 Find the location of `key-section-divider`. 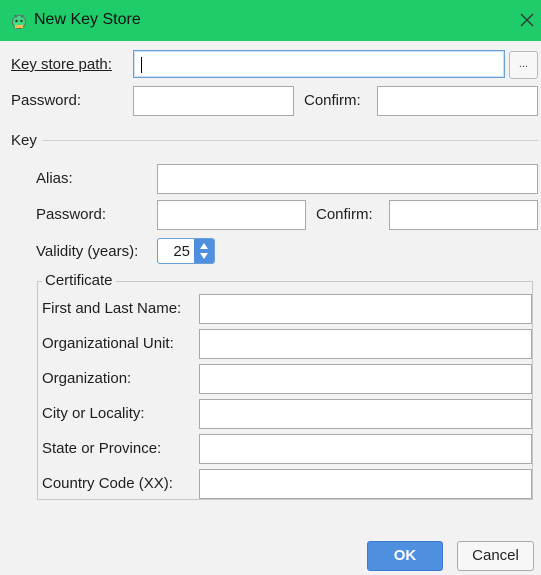

key-section-divider is located at coordinates (290, 140).